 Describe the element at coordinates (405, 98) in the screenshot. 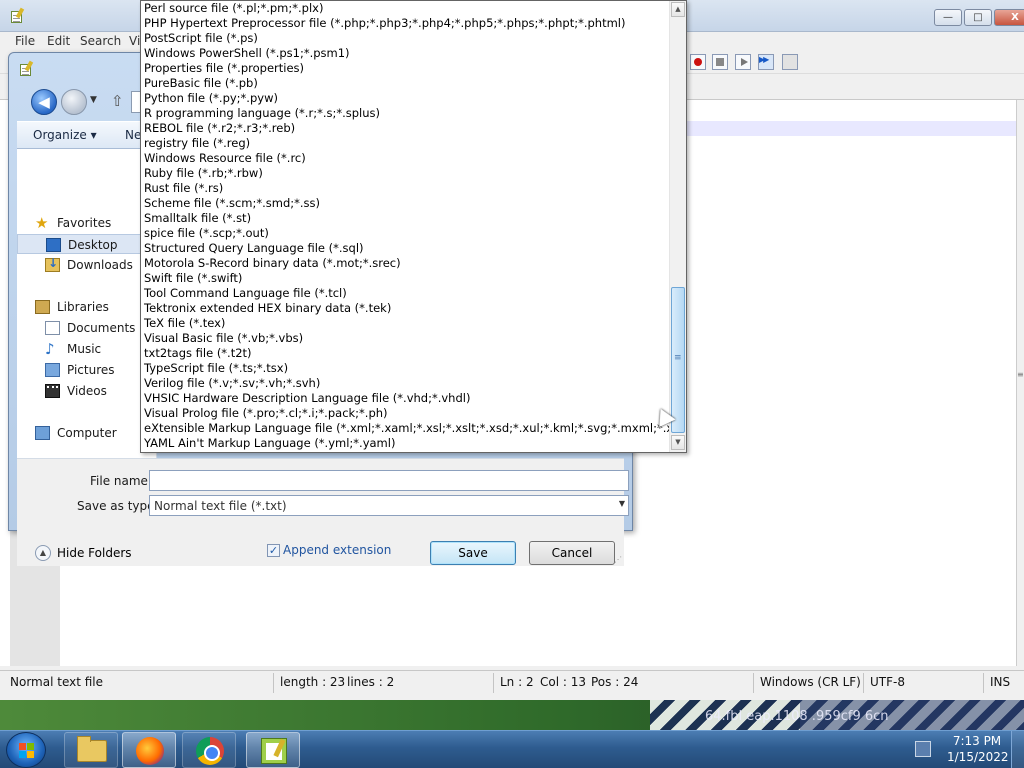

I see `file-type-option: Python file (*.py;*.pyw)` at that location.